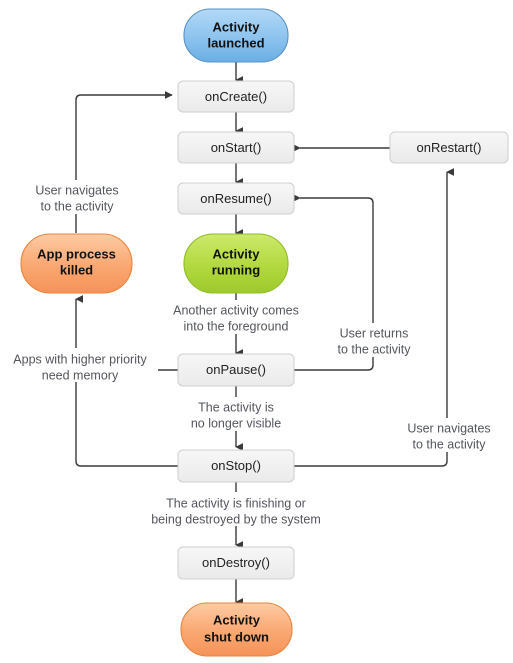 The image size is (513, 663). What do you see at coordinates (76, 269) in the screenshot?
I see `app-process-killed-label-line2: killed` at bounding box center [76, 269].